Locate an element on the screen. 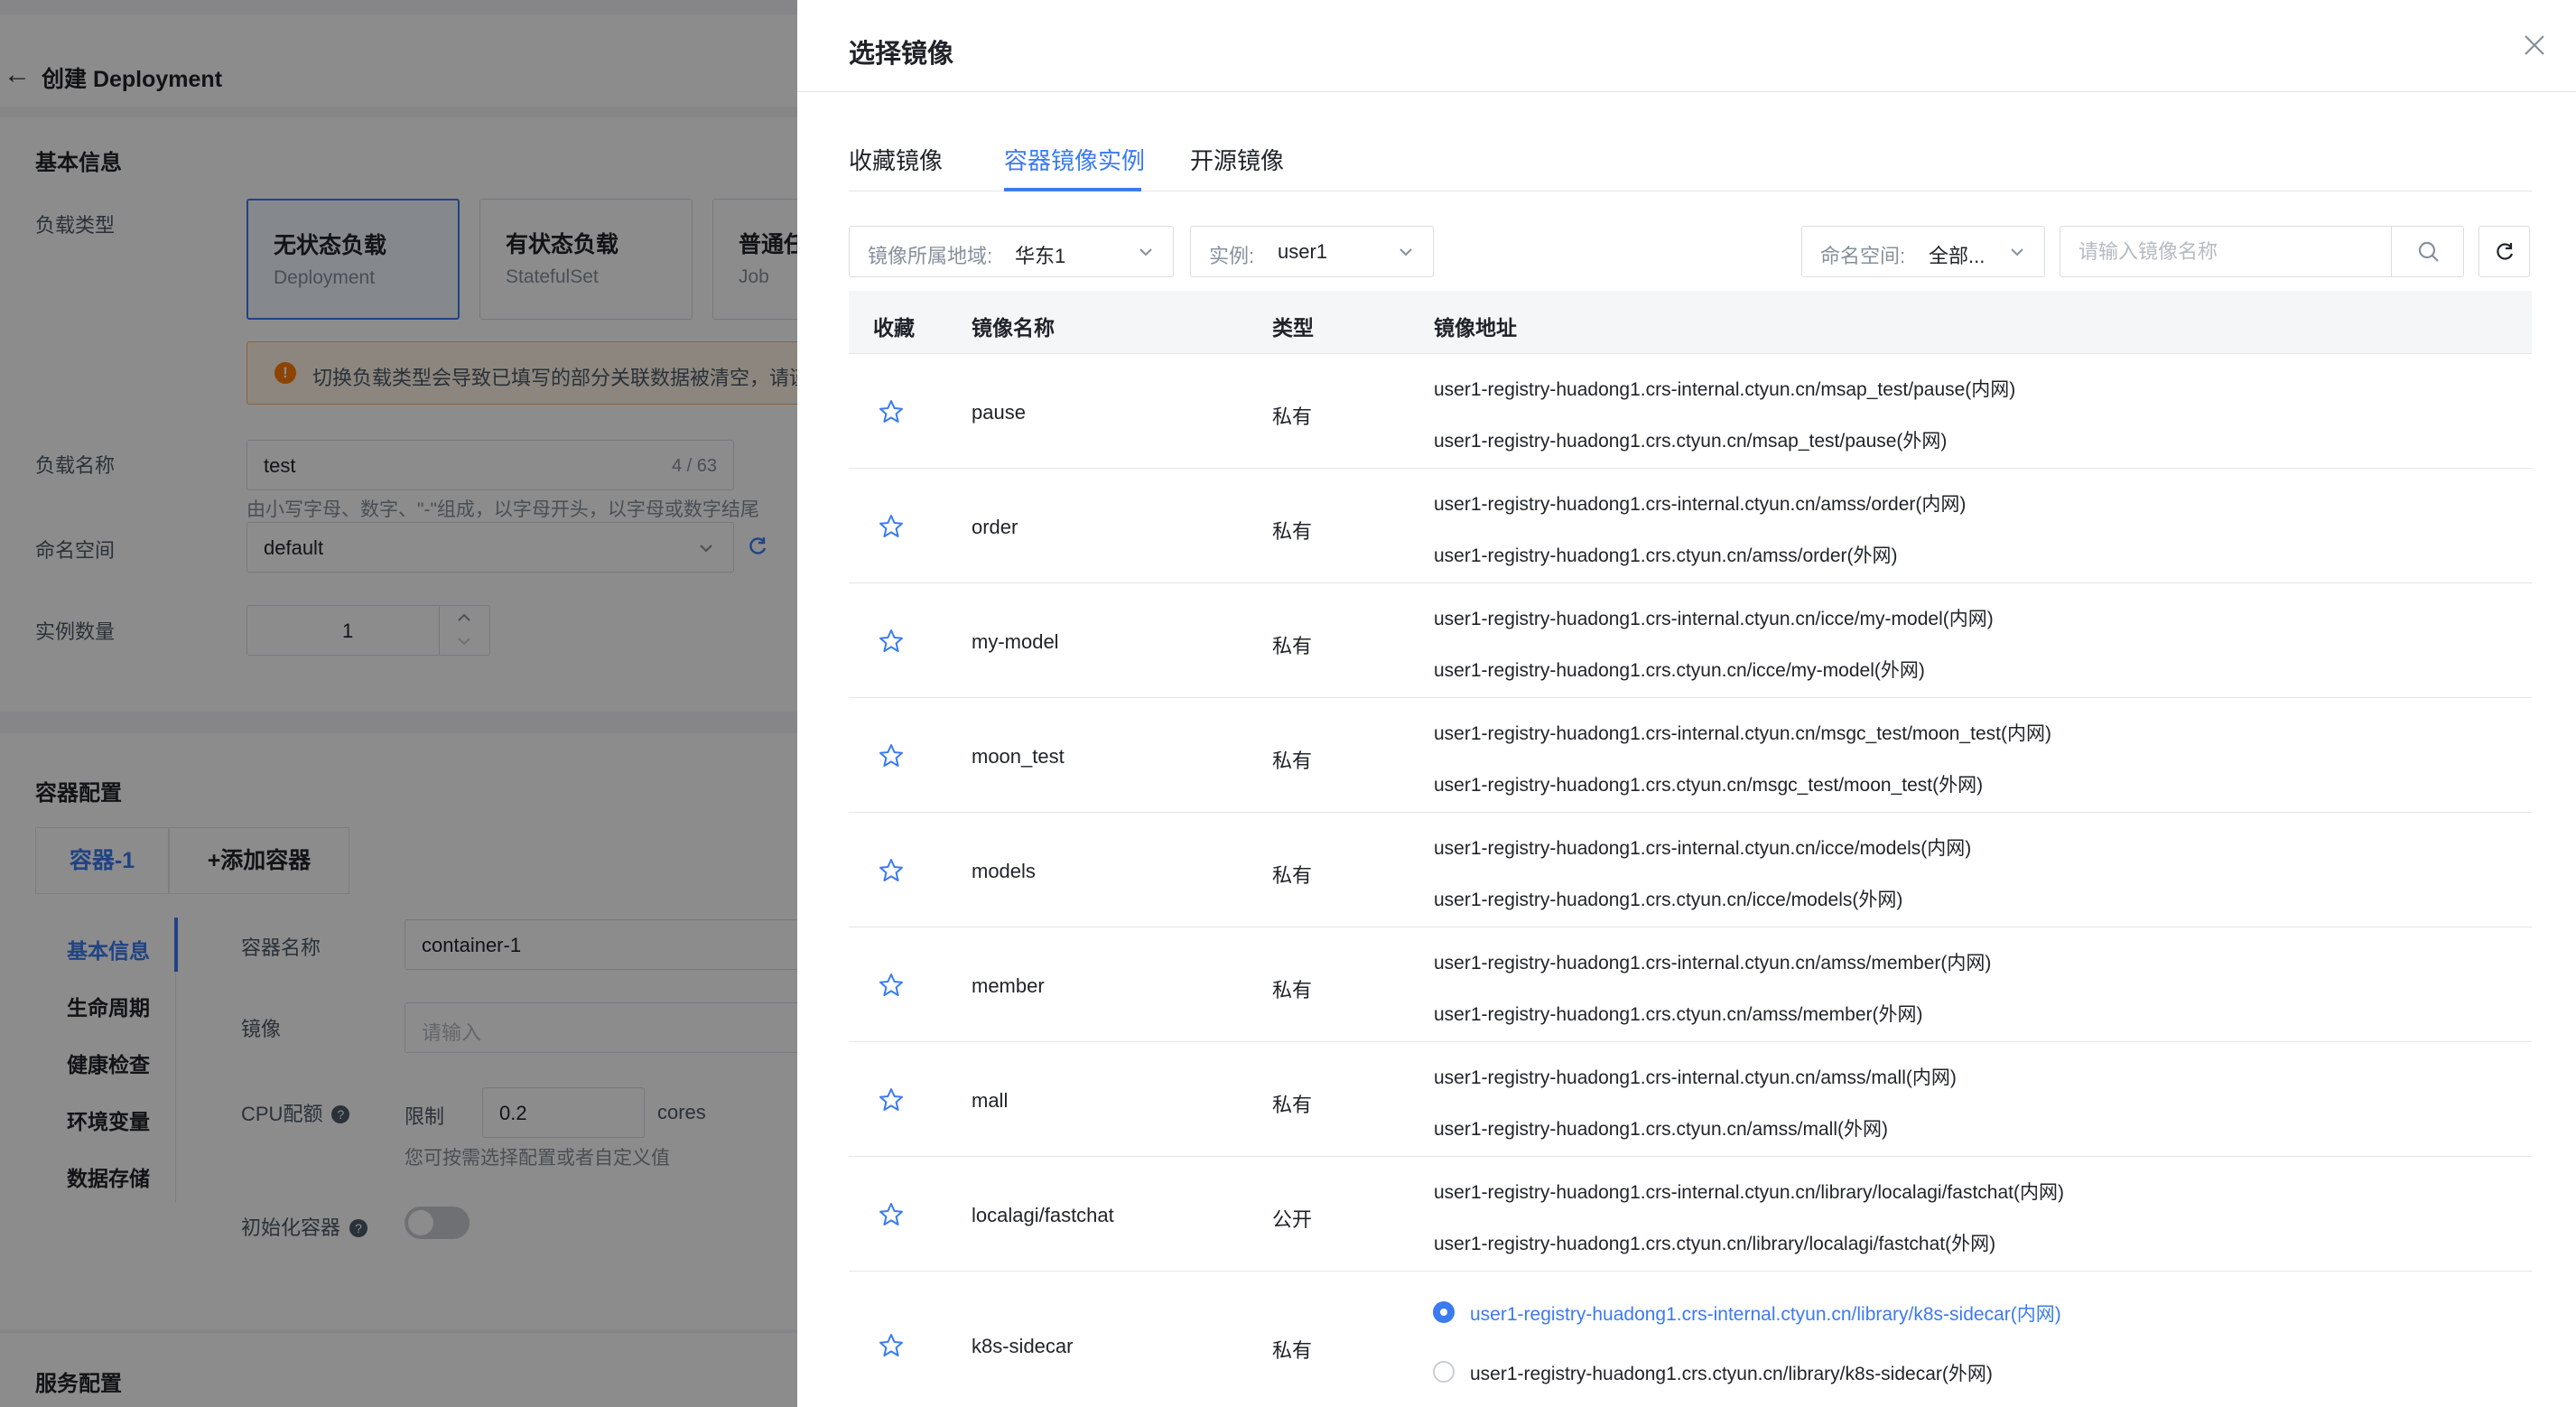 The image size is (2576, 1407). image-name: member is located at coordinates (1008, 986).